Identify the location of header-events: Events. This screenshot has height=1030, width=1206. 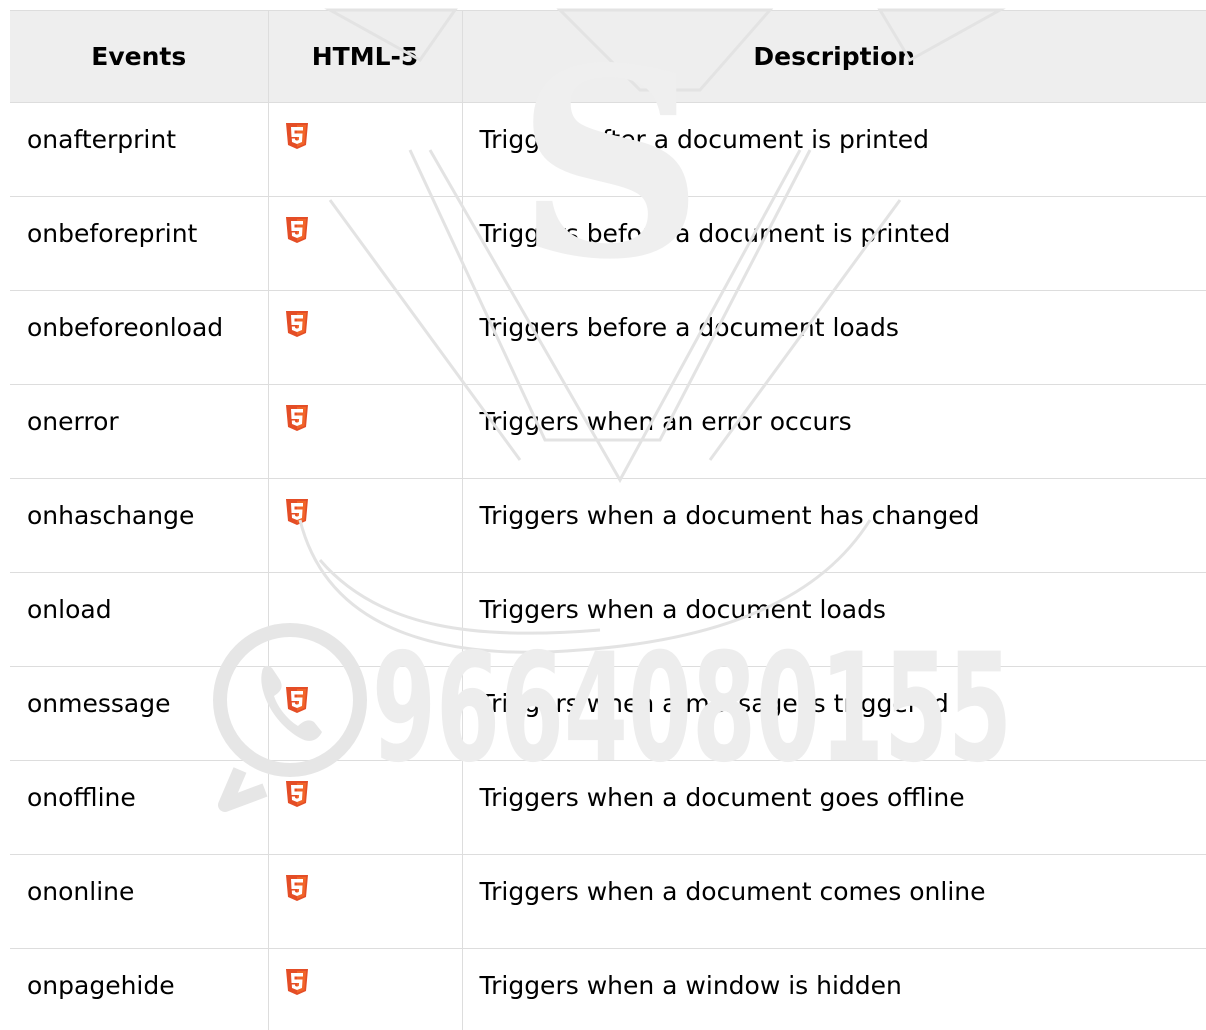
(139, 56).